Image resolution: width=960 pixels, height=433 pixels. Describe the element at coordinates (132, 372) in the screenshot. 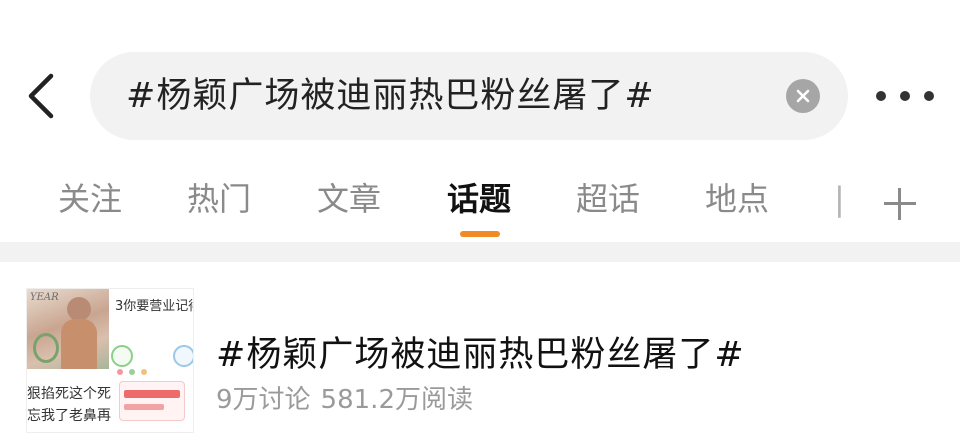

I see `thumbnail-dots` at that location.